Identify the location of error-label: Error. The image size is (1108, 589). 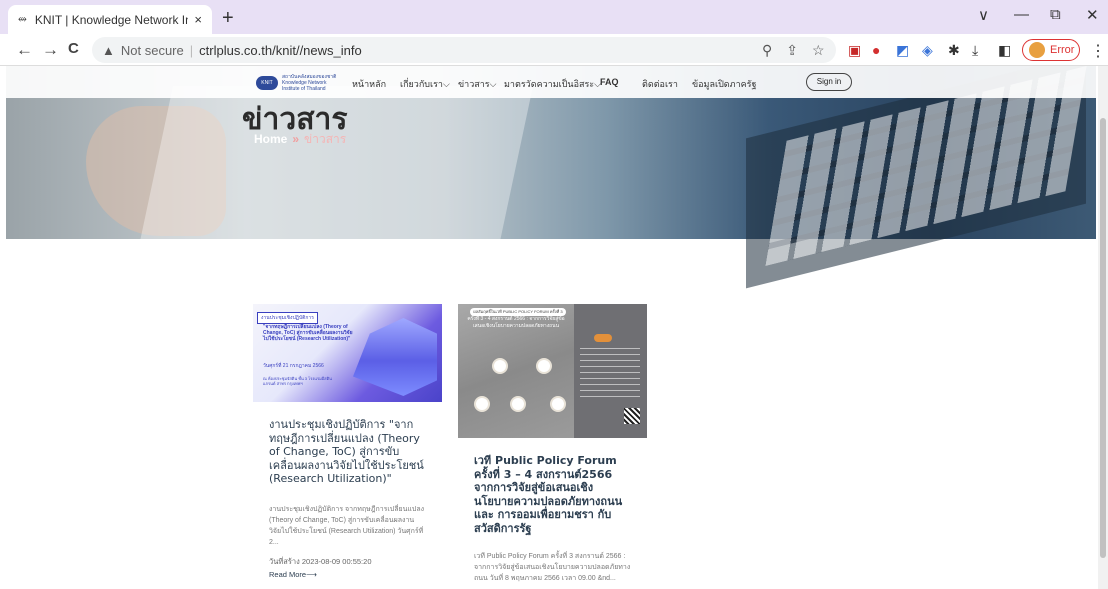
(1062, 50).